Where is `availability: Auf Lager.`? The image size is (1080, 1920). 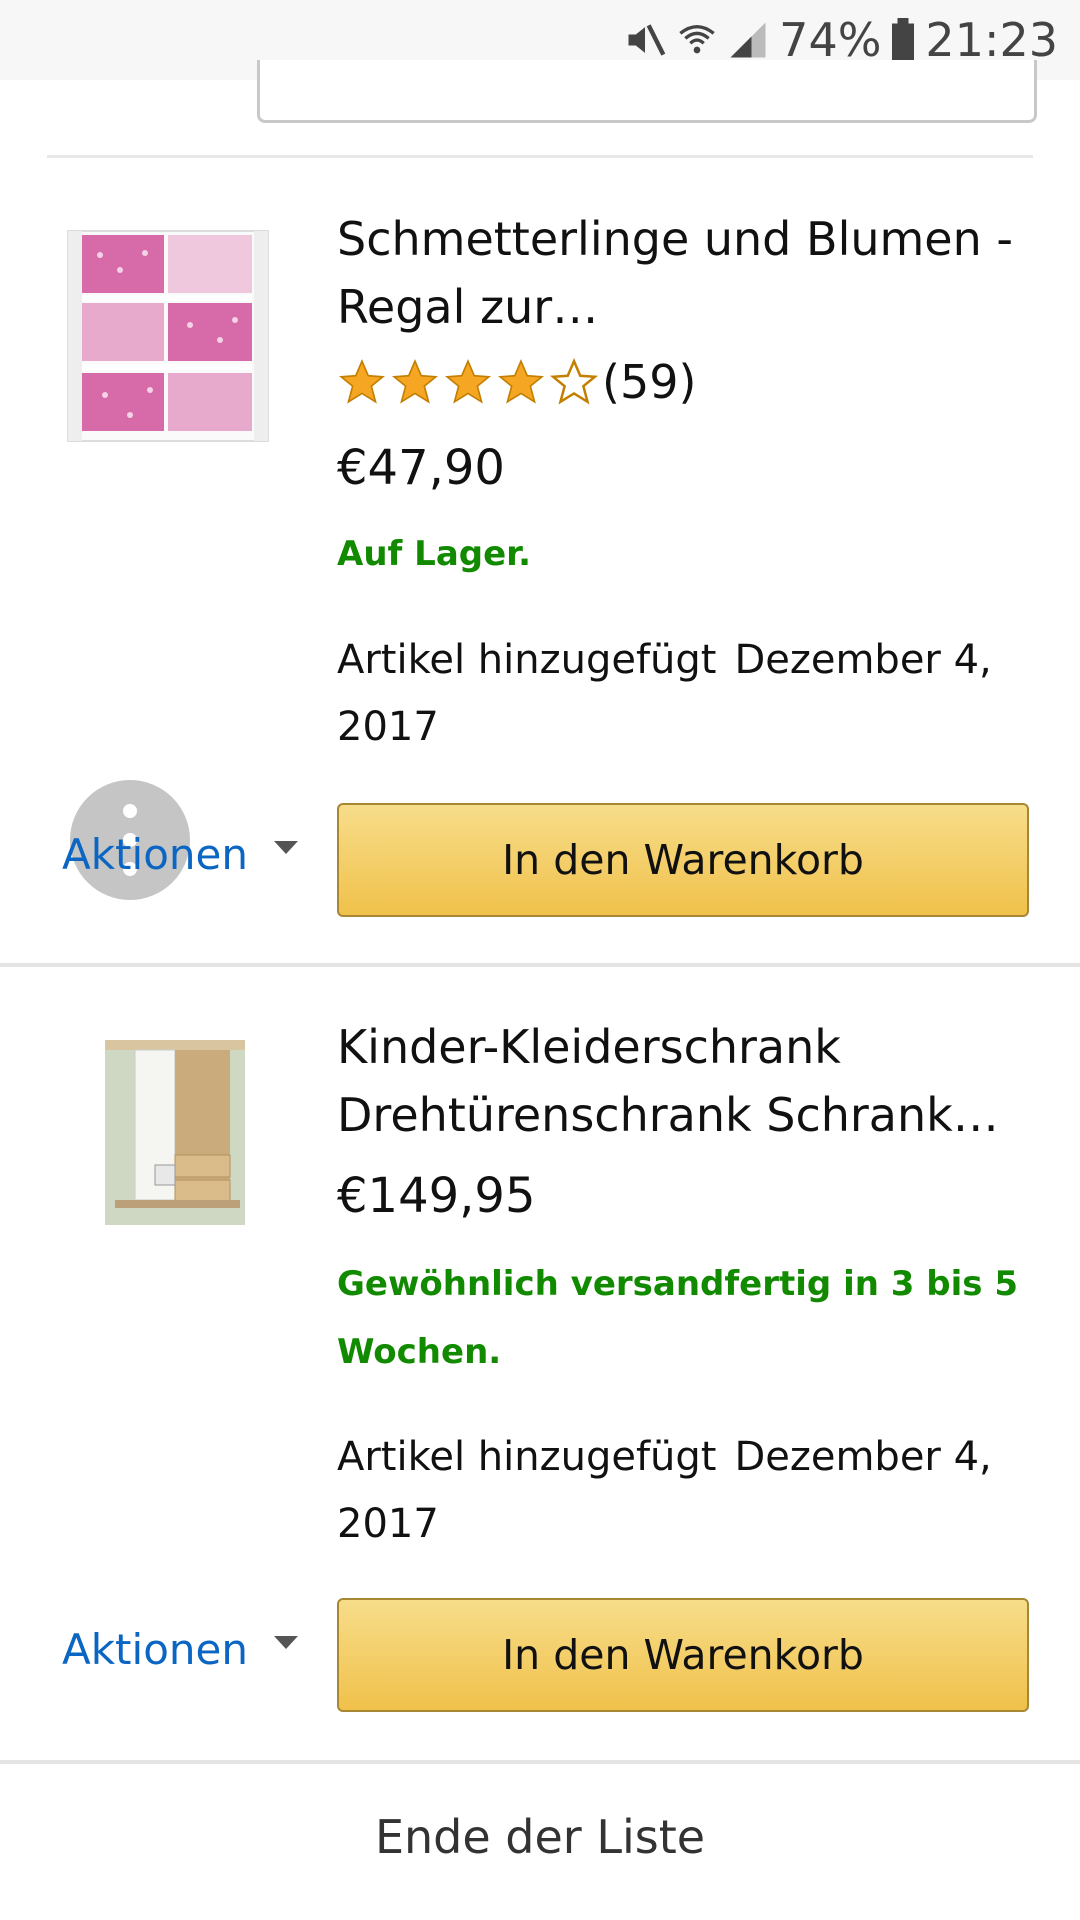
availability: Auf Lager. is located at coordinates (434, 554).